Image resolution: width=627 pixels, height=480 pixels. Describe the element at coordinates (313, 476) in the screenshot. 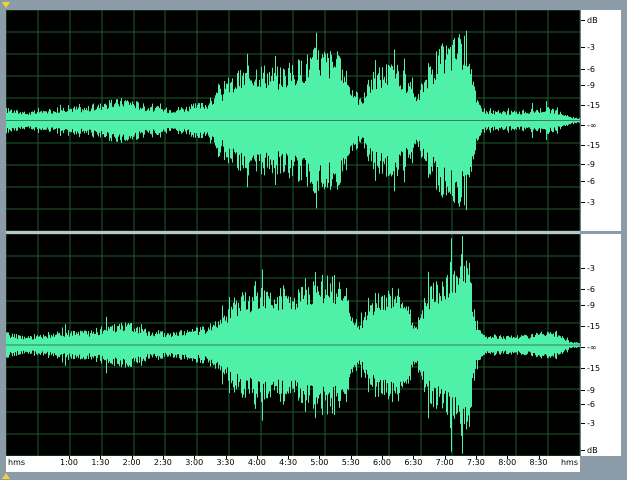

I see `bottom-strip` at that location.